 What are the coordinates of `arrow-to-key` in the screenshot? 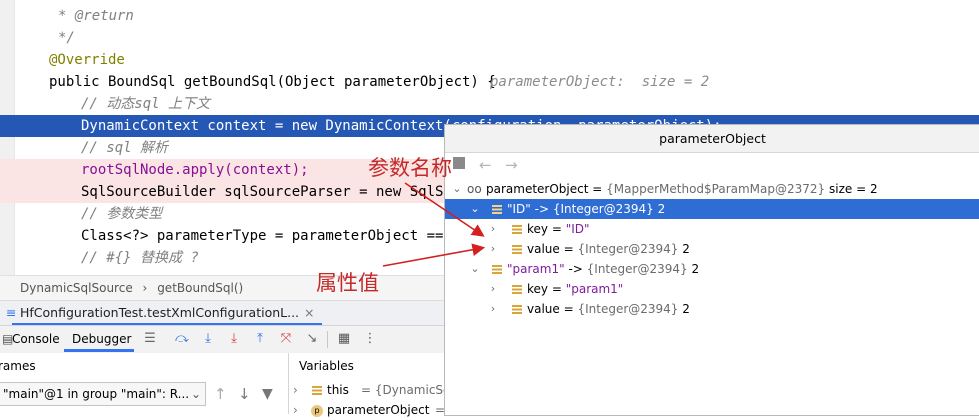 It's located at (444, 209).